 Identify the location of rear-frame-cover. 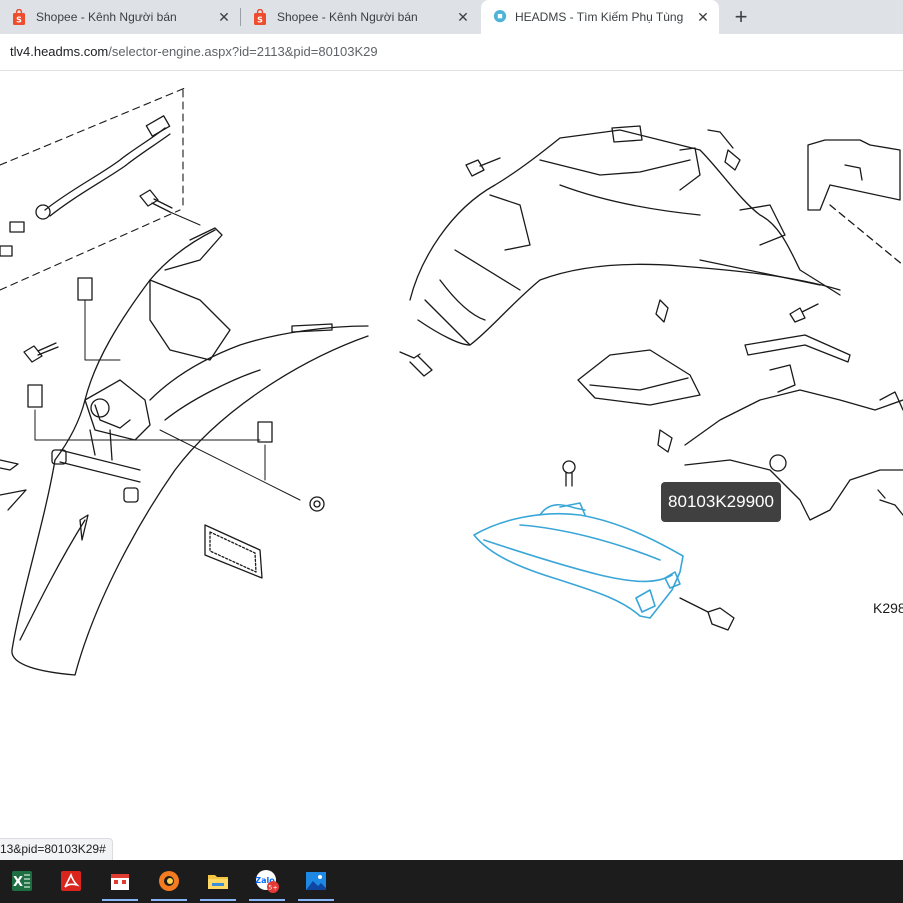
(625, 235).